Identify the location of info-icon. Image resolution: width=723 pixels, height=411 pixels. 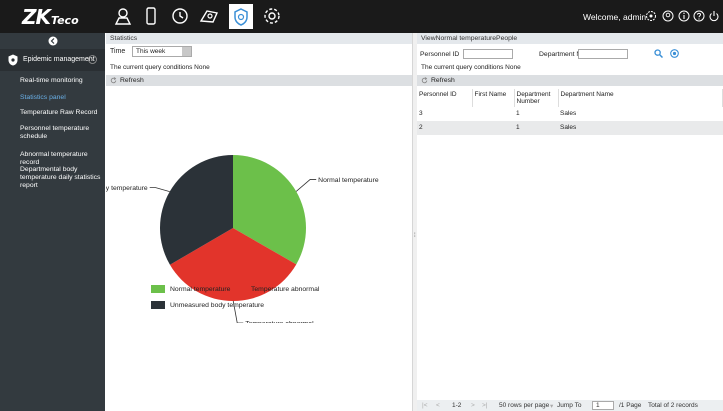
(684, 16).